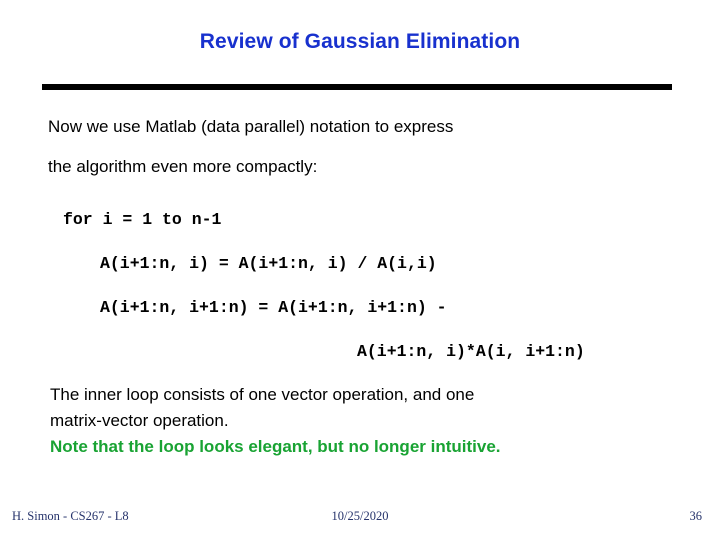 The height and width of the screenshot is (540, 720). Describe the element at coordinates (471, 351) in the screenshot. I see `code-line-outer-product: A(i+1:n, i)*A(i, i+1:n)` at that location.